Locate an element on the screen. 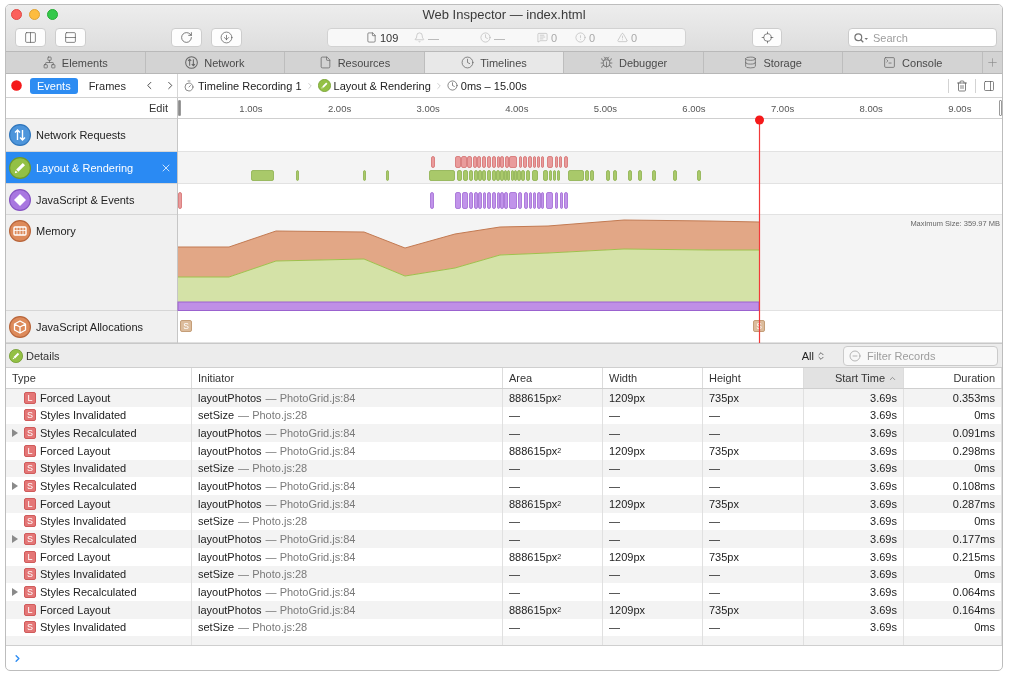  window-close-icon is located at coordinates (16, 14).